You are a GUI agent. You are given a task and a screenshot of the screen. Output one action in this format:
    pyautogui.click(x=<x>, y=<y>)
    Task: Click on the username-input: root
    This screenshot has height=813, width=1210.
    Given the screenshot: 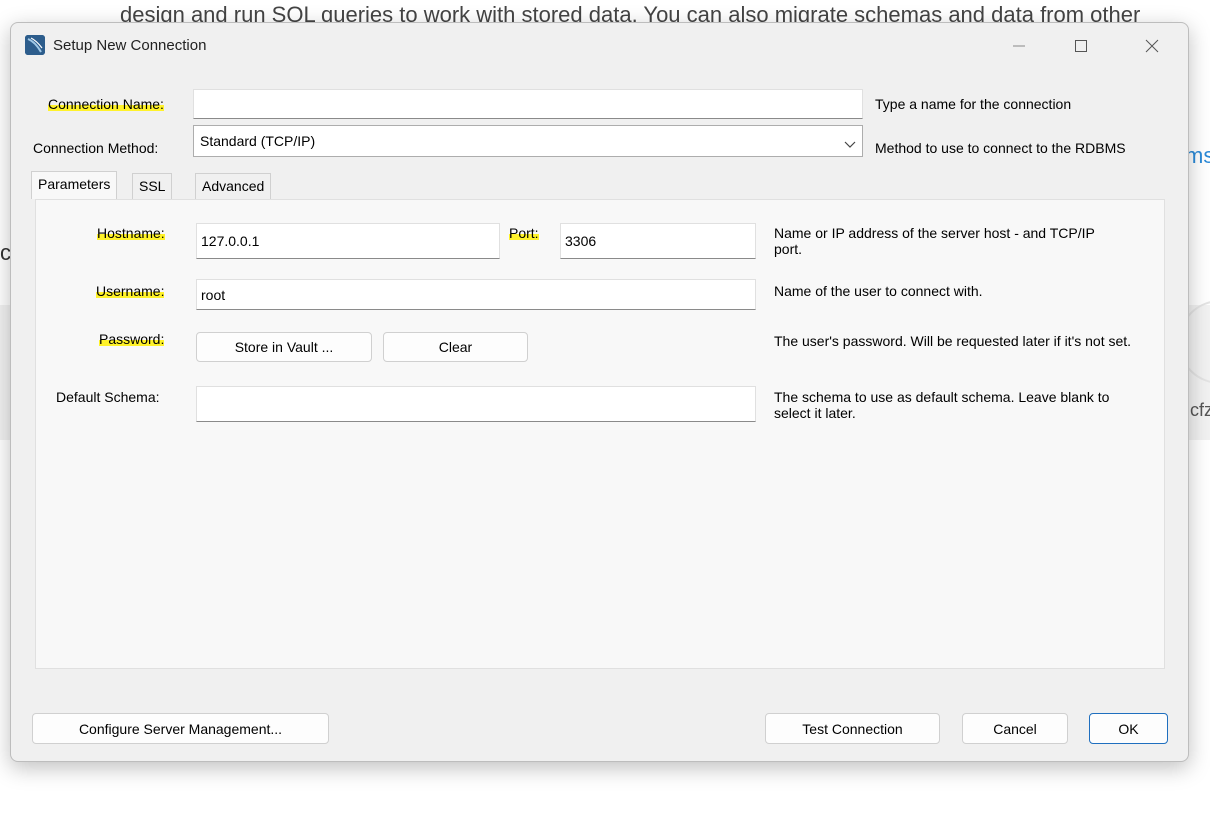 What is the action you would take?
    pyautogui.click(x=476, y=294)
    